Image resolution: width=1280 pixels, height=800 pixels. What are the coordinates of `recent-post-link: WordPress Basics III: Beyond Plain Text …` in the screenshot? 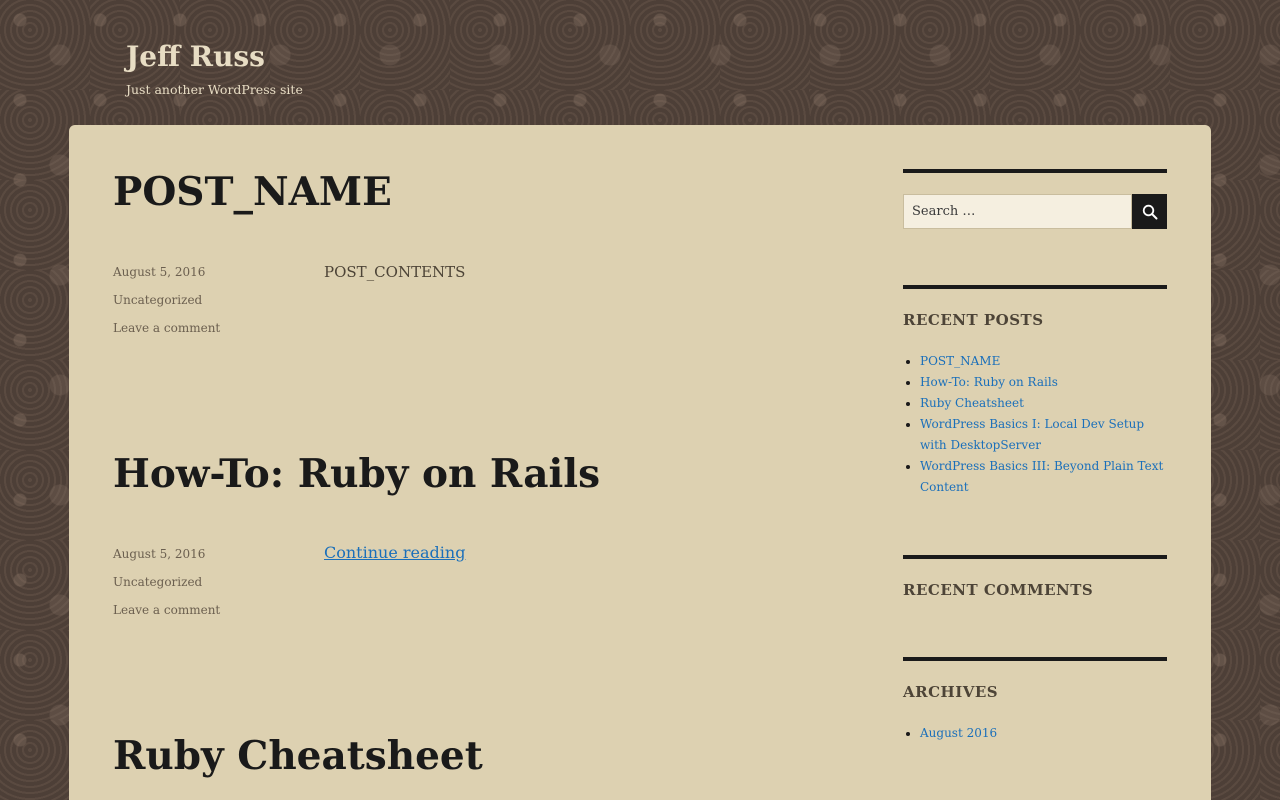 It's located at (1041, 476).